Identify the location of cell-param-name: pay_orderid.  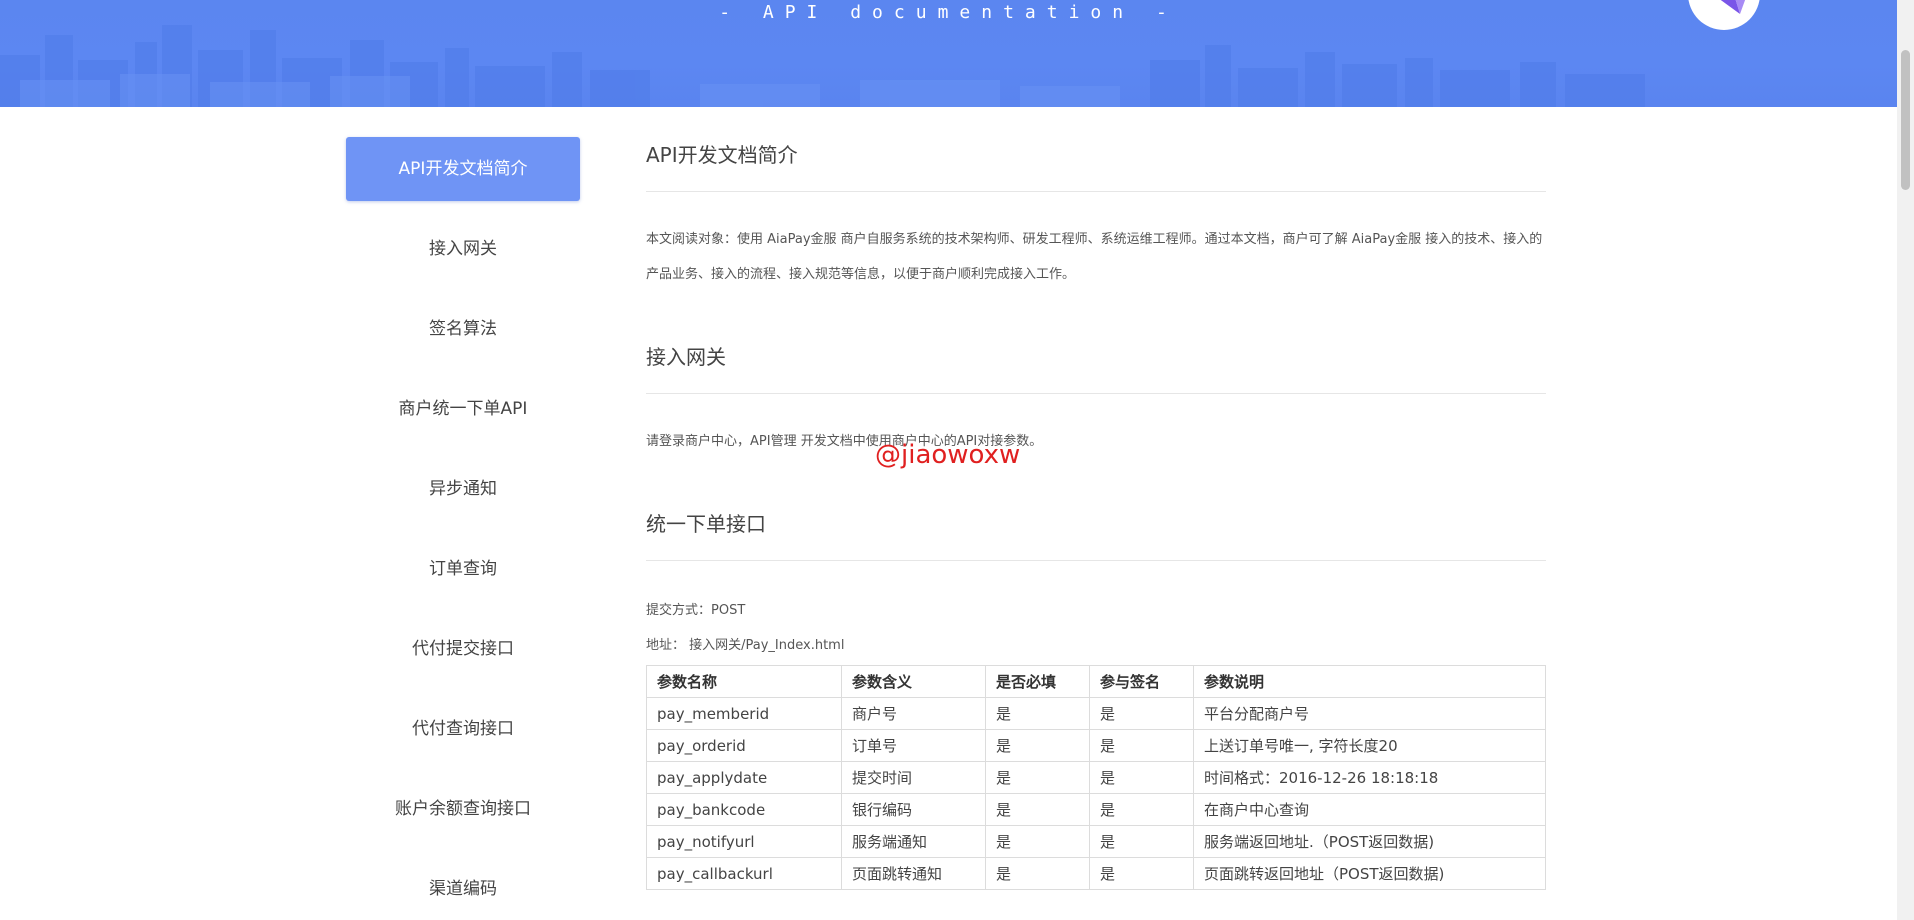
(744, 745).